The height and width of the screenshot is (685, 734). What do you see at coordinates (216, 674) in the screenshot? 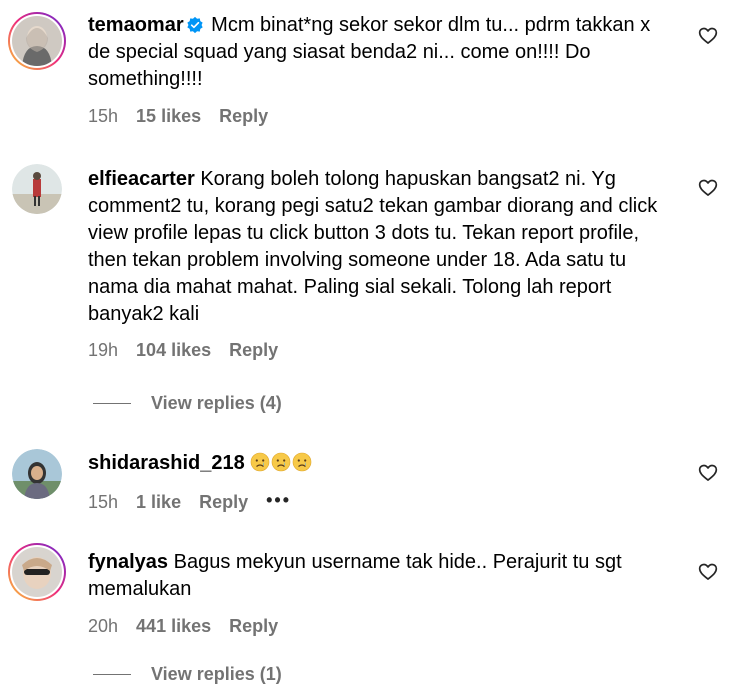
I see `view-replies-label: View replies (1)` at bounding box center [216, 674].